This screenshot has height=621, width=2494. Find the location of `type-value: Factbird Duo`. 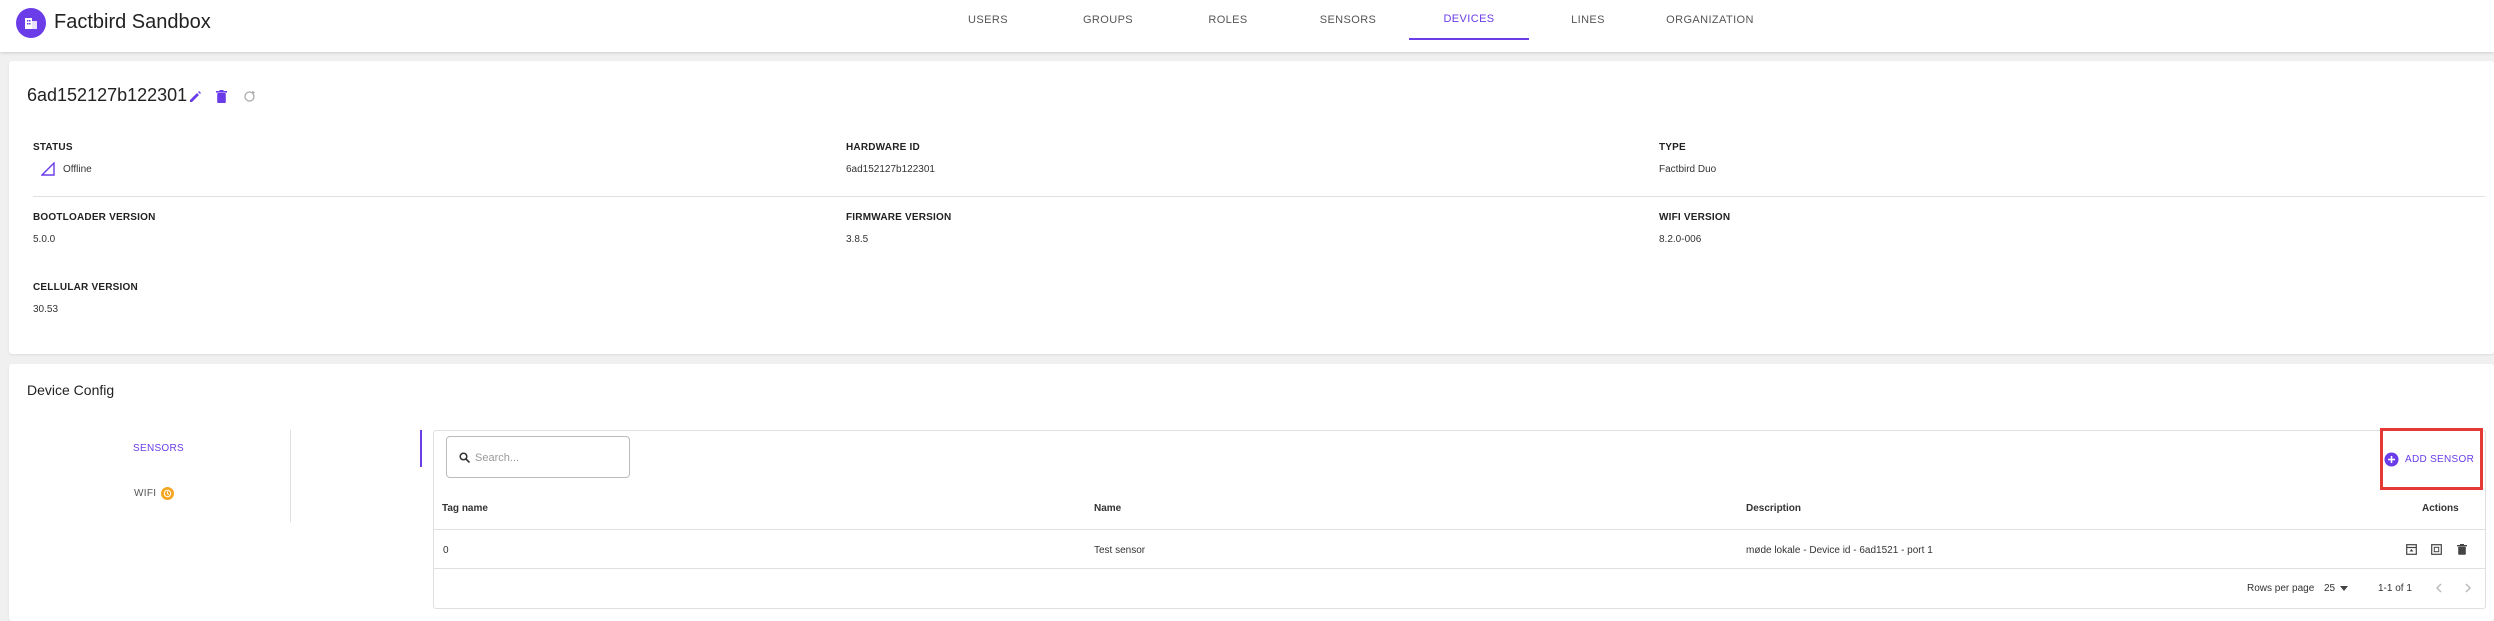

type-value: Factbird Duo is located at coordinates (1688, 169).